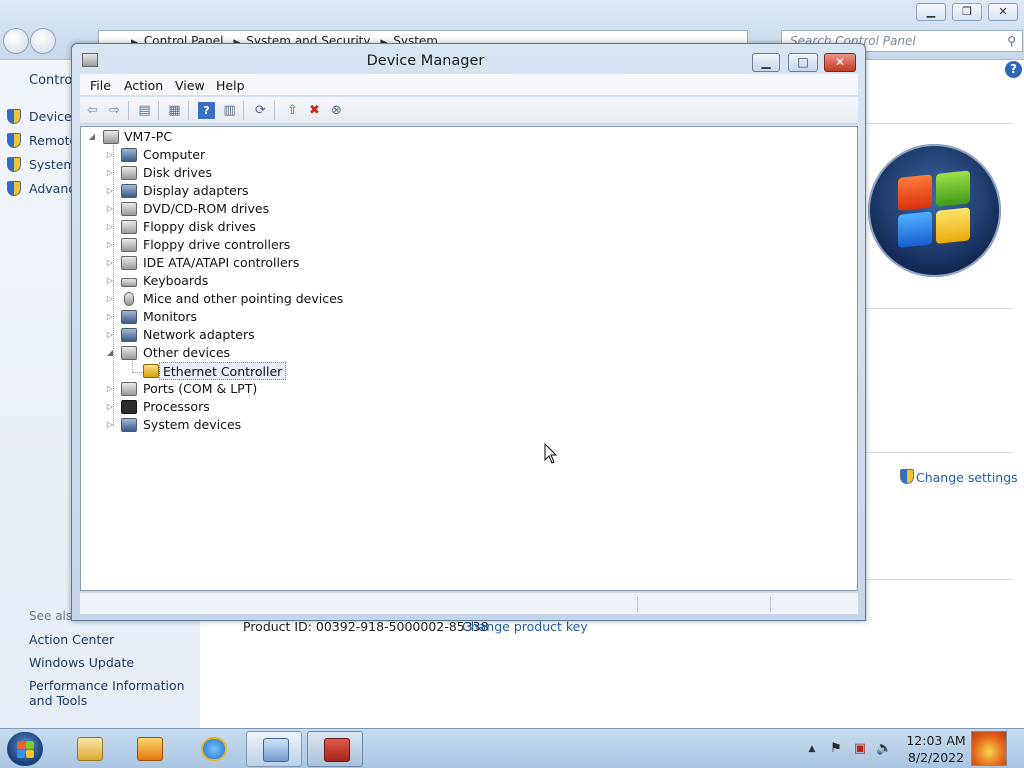 This screenshot has width=1024, height=768. What do you see at coordinates (803, 62) in the screenshot?
I see `maximize-button: □` at bounding box center [803, 62].